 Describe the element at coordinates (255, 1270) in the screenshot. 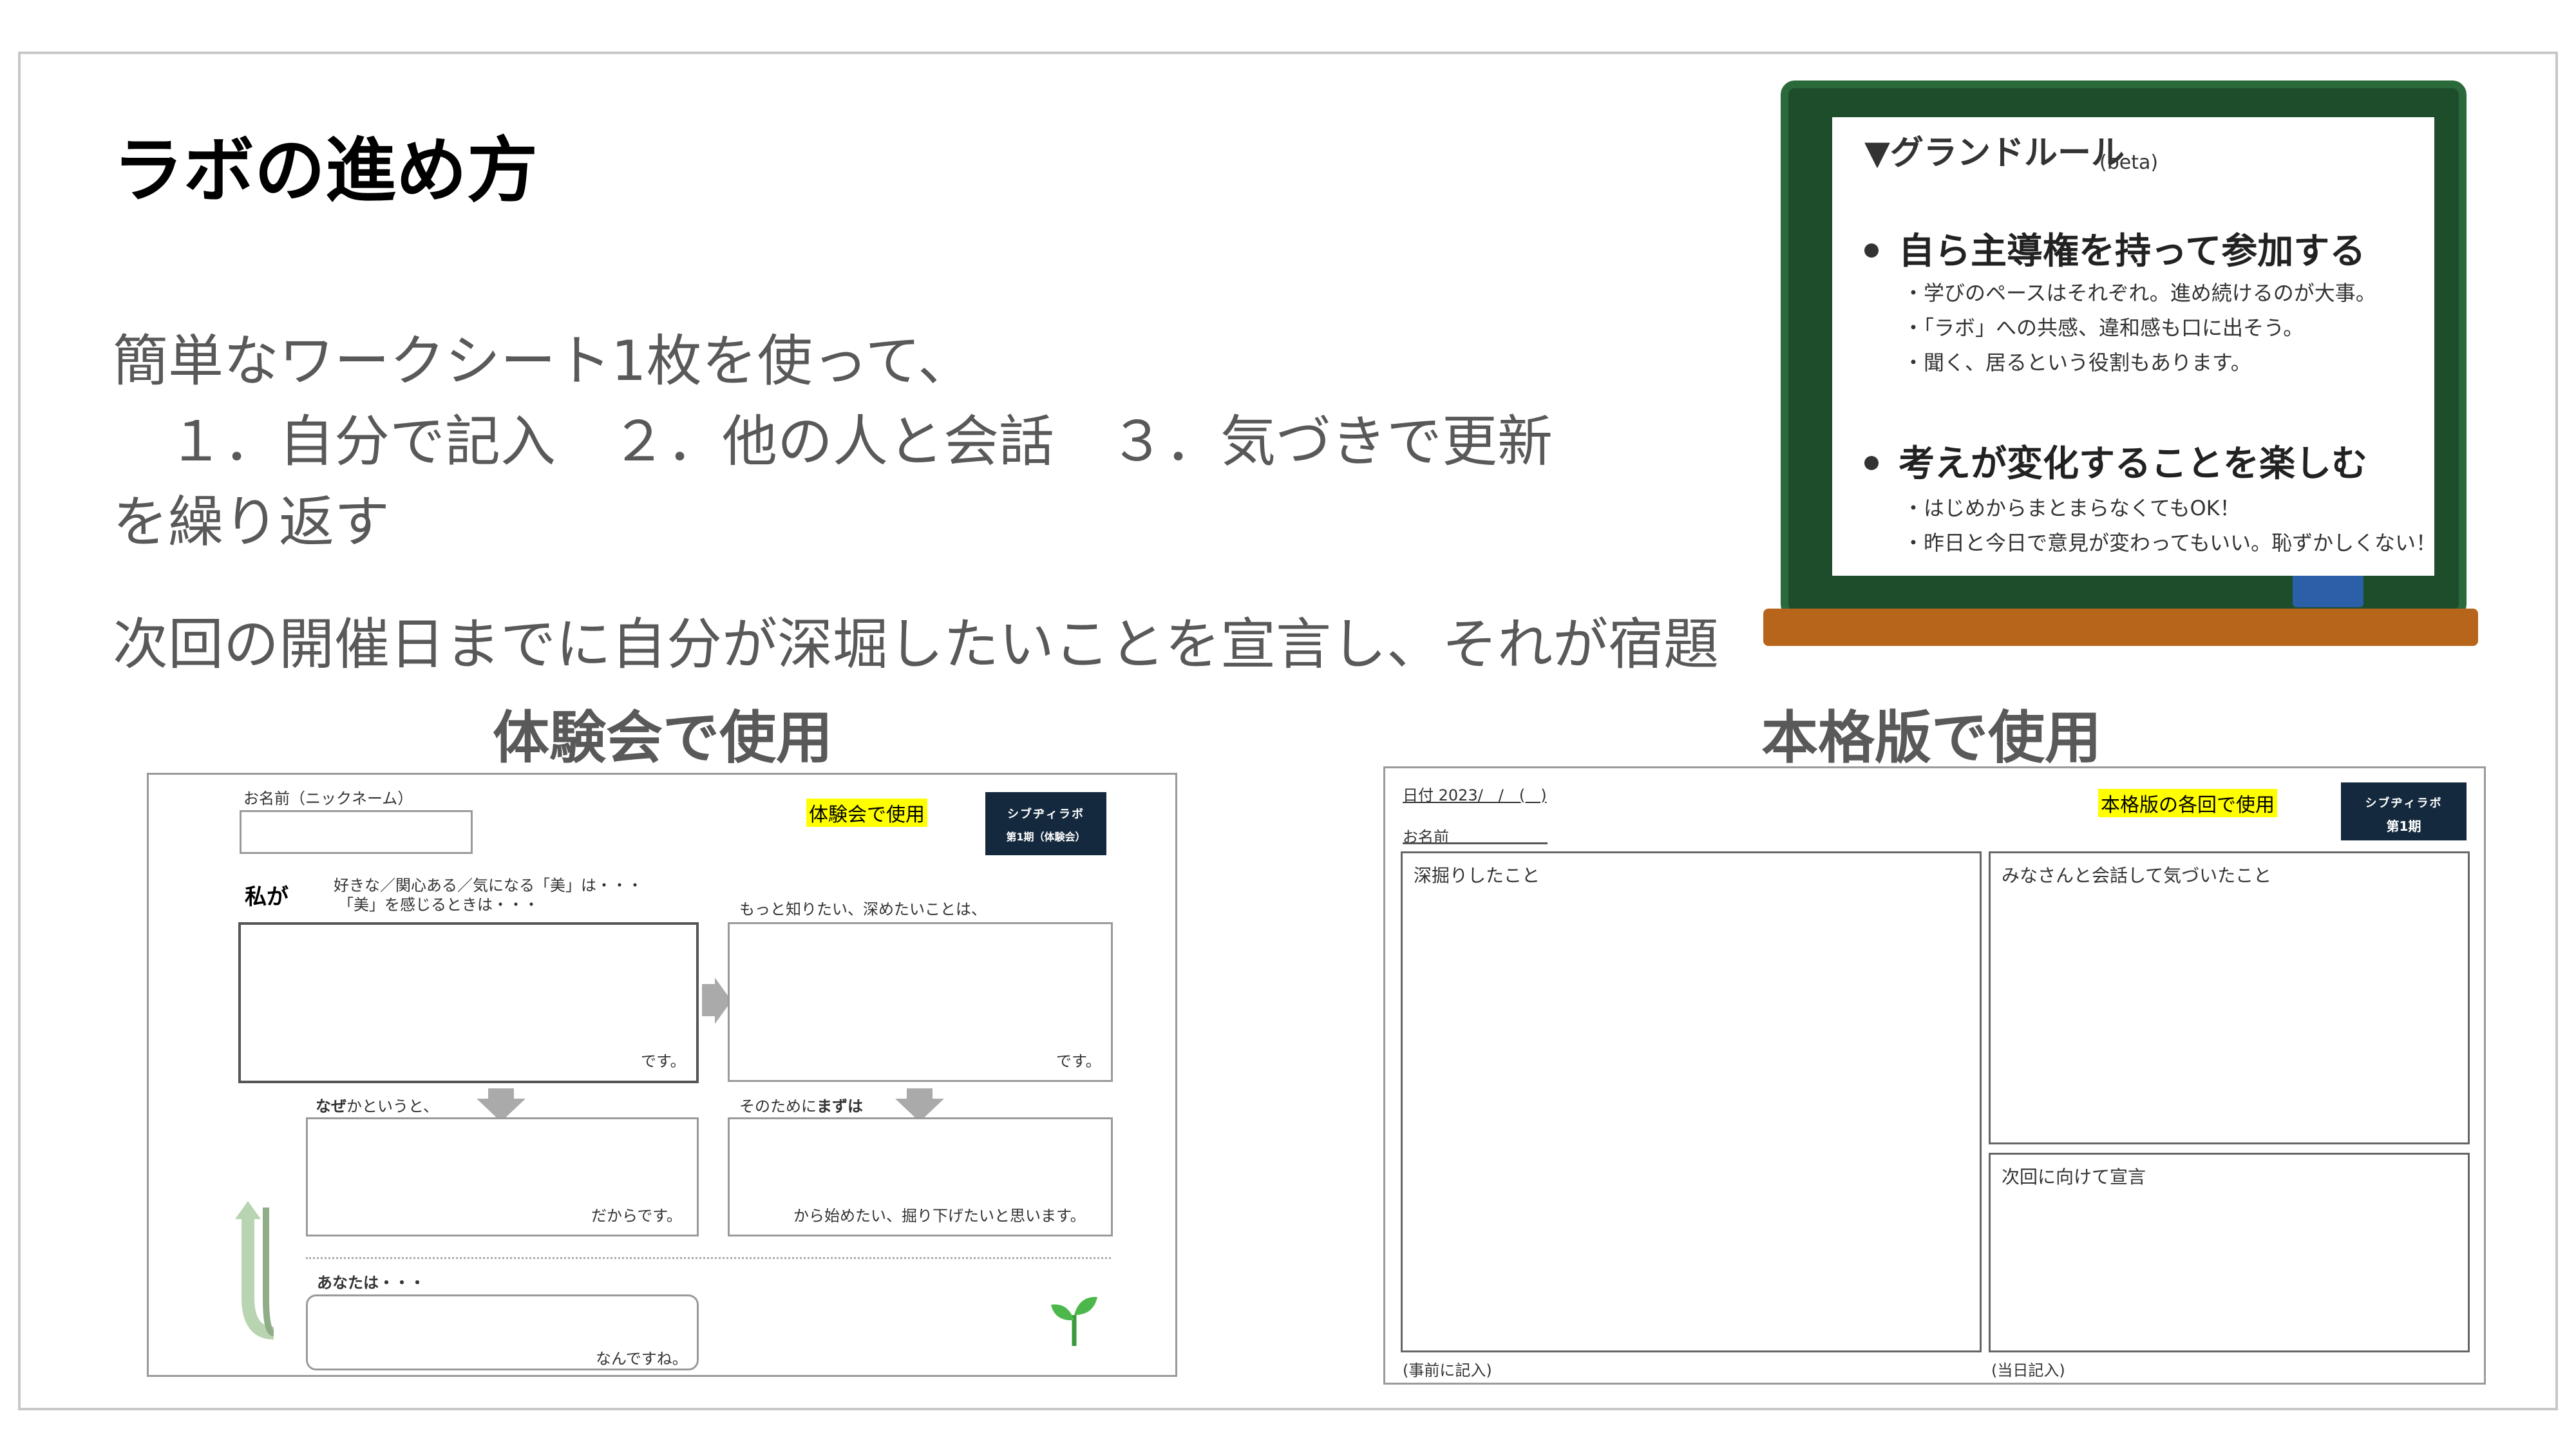

I see `cycle-arrow-icon` at that location.